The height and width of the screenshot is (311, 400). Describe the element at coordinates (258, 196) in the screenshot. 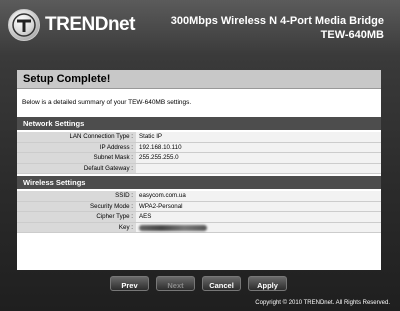

I see `row-value: easycom.com.ua` at that location.